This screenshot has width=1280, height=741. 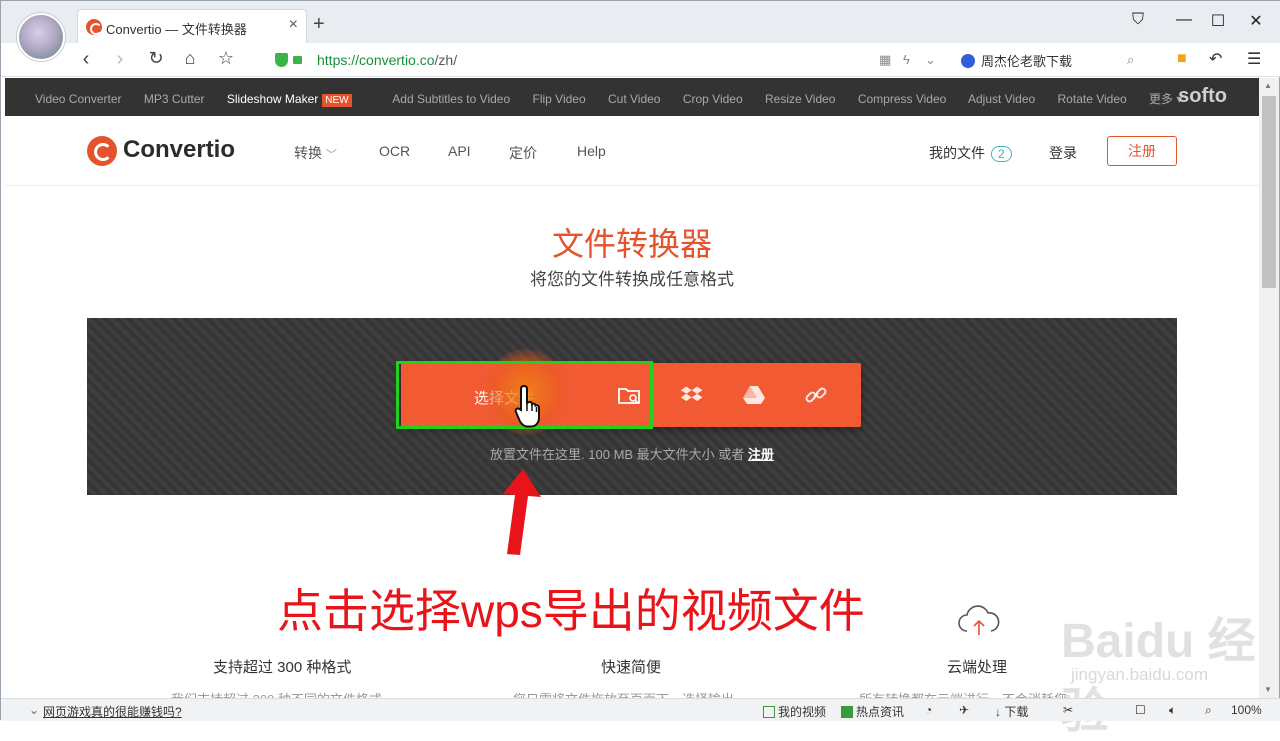 What do you see at coordinates (1215, 59) in the screenshot?
I see `undo-icon: ↶` at bounding box center [1215, 59].